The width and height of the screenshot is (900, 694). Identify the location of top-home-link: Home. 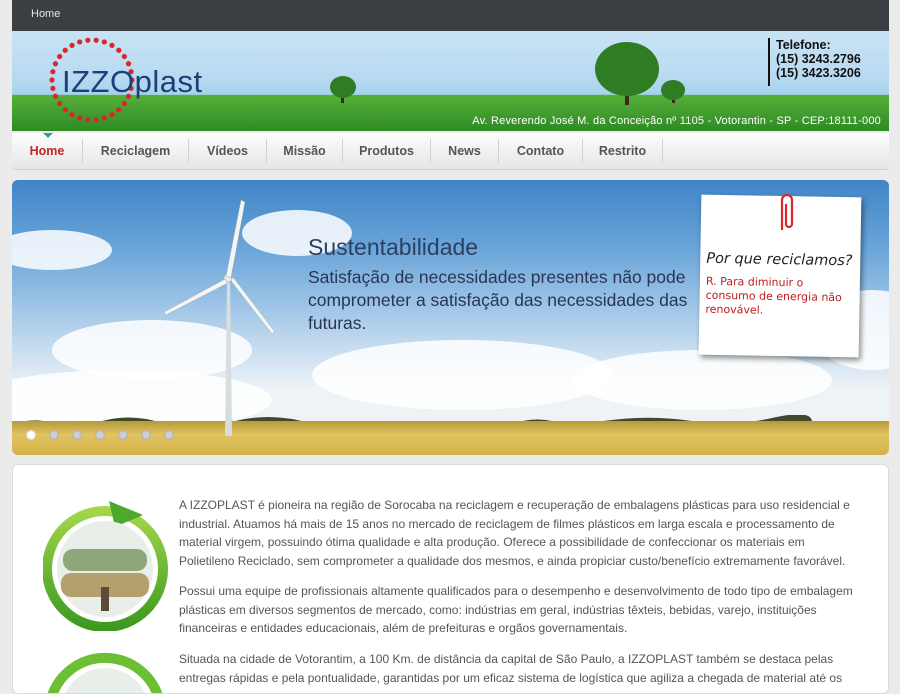
(45, 14).